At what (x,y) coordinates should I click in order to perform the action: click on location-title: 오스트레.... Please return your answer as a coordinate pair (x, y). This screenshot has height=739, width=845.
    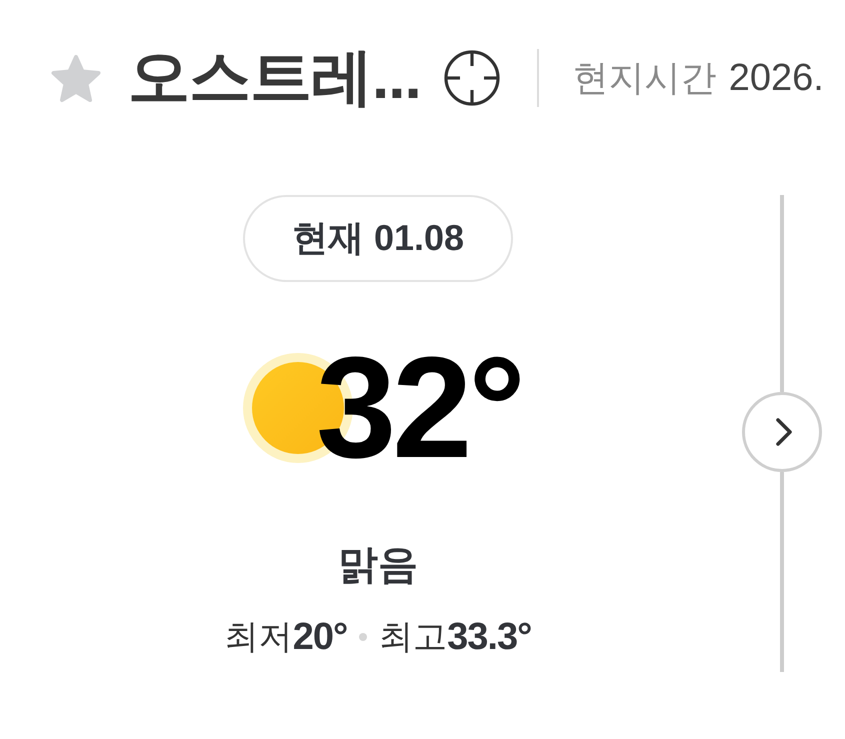
    Looking at the image, I should click on (274, 78).